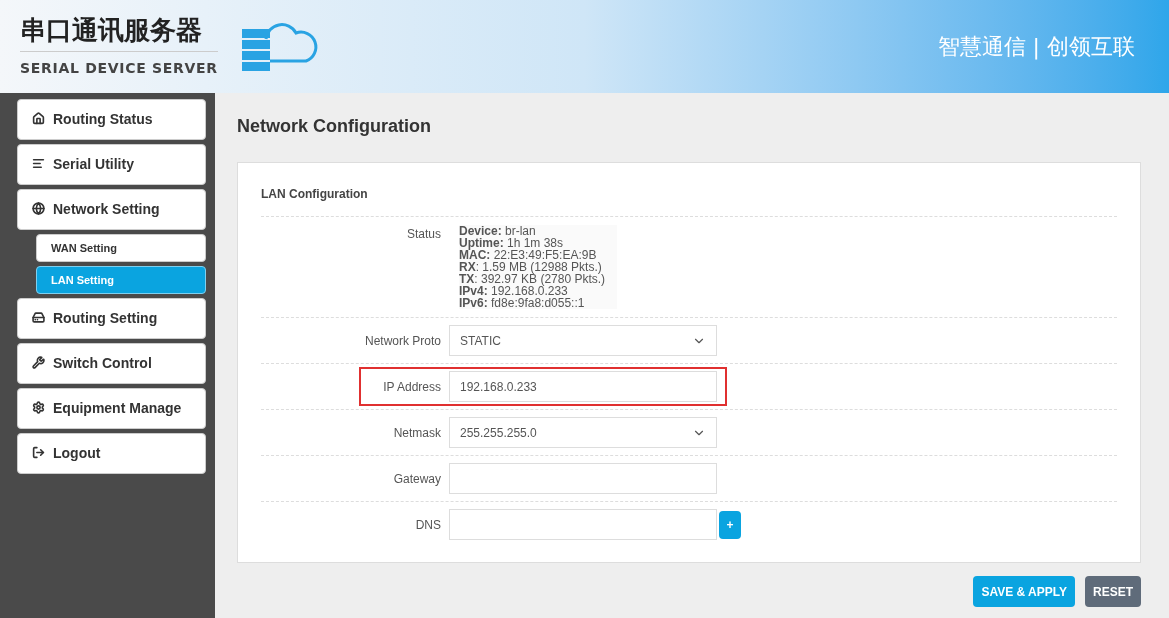 Image resolution: width=1169 pixels, height=618 pixels. What do you see at coordinates (428, 525) in the screenshot?
I see `field-label: DNS` at bounding box center [428, 525].